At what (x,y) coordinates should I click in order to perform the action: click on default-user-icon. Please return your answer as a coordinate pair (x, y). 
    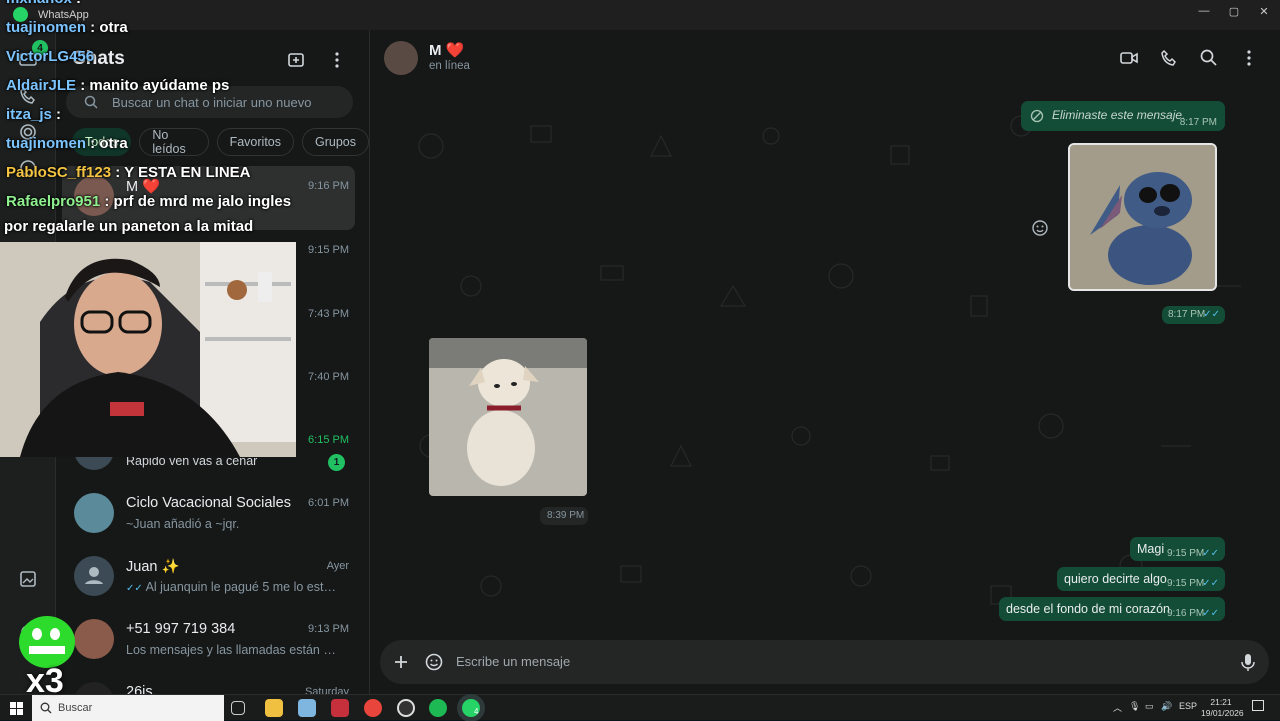
    Looking at the image, I should click on (94, 575).